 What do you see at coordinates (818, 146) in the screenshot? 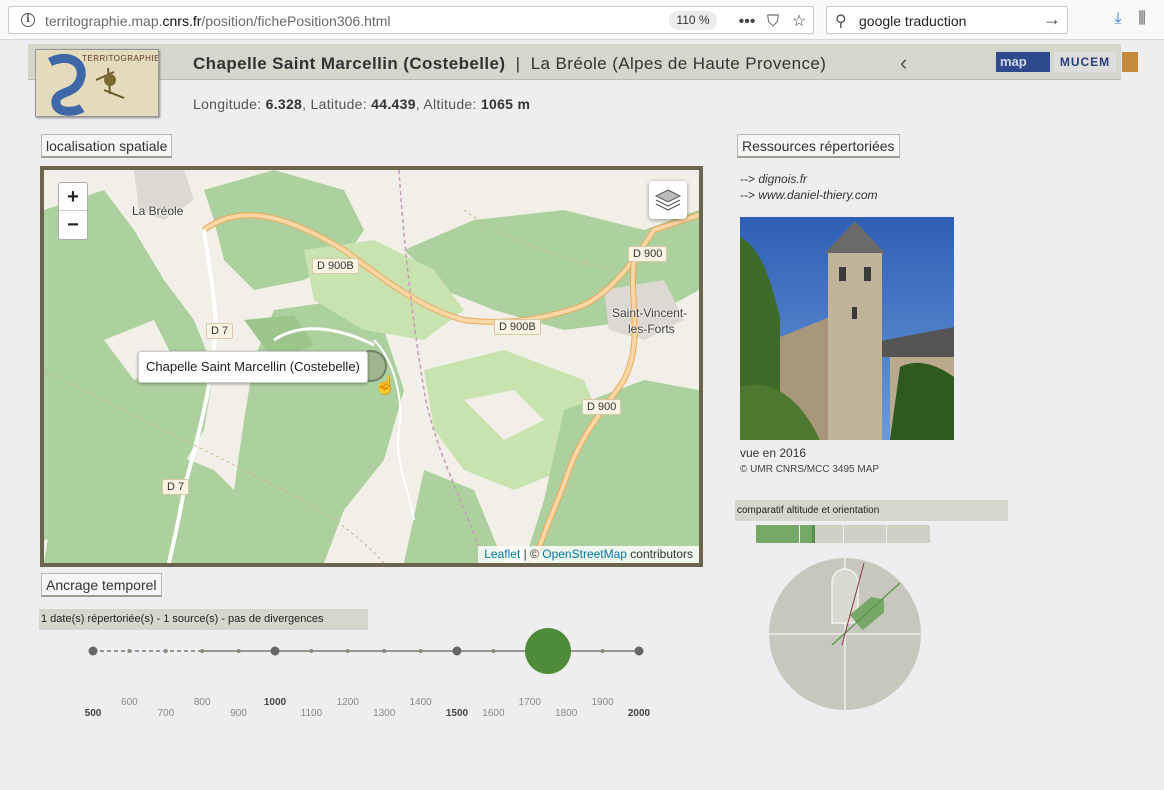
I see `section-ressources: Ressources répertoriées` at bounding box center [818, 146].